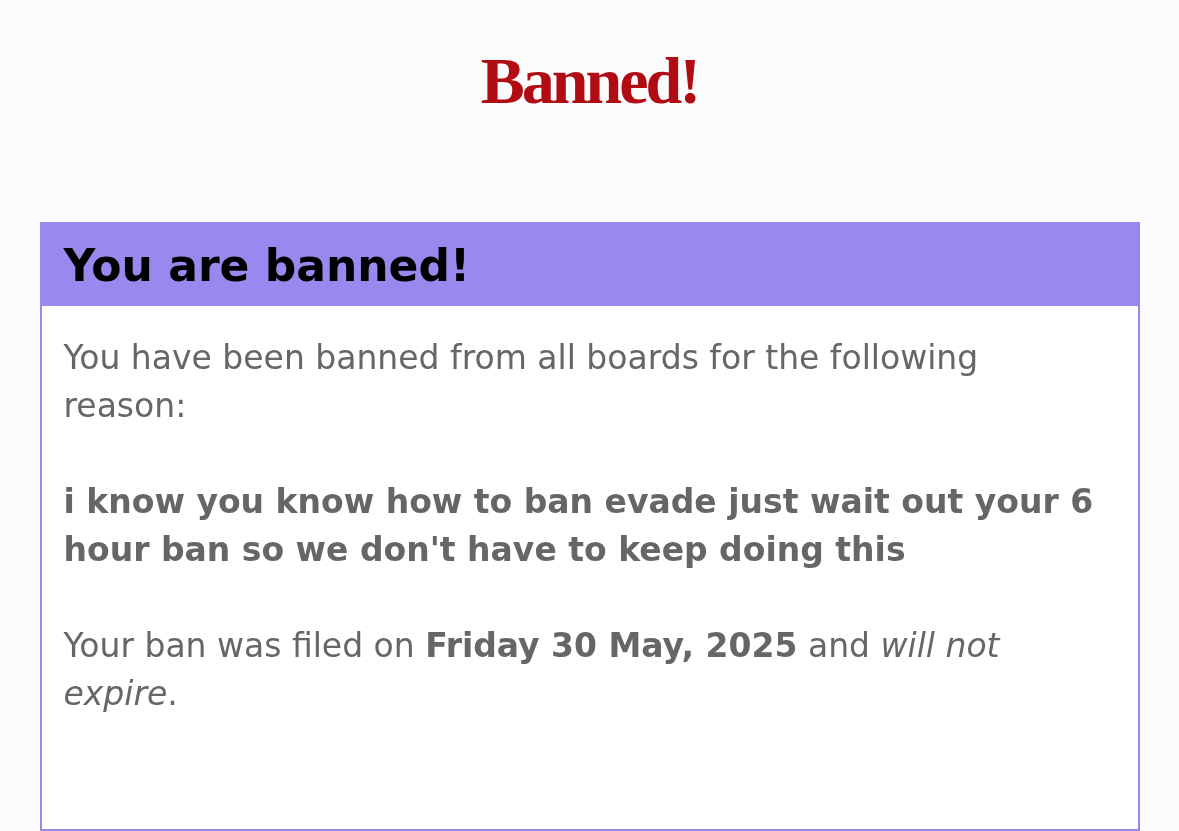  Describe the element at coordinates (589, 81) in the screenshot. I see `page-title: Banned!` at that location.